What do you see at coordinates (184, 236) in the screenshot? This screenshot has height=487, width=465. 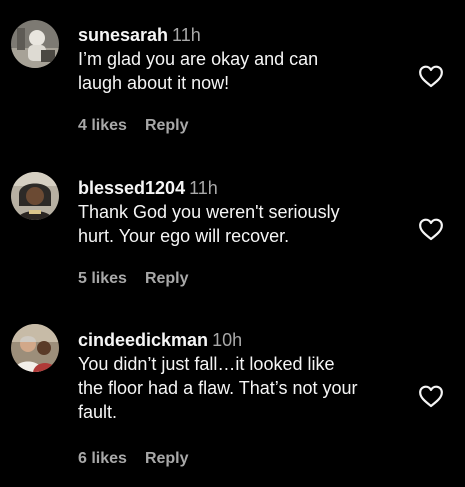 I see `comment-text-line: hurt. Your ego will recover.` at bounding box center [184, 236].